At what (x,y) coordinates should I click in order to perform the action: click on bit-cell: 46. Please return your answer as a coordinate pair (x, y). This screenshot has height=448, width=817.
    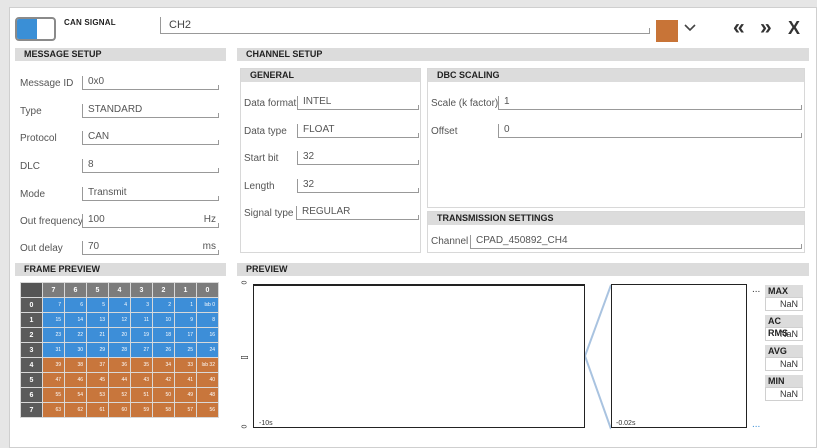
    Looking at the image, I should click on (75, 380).